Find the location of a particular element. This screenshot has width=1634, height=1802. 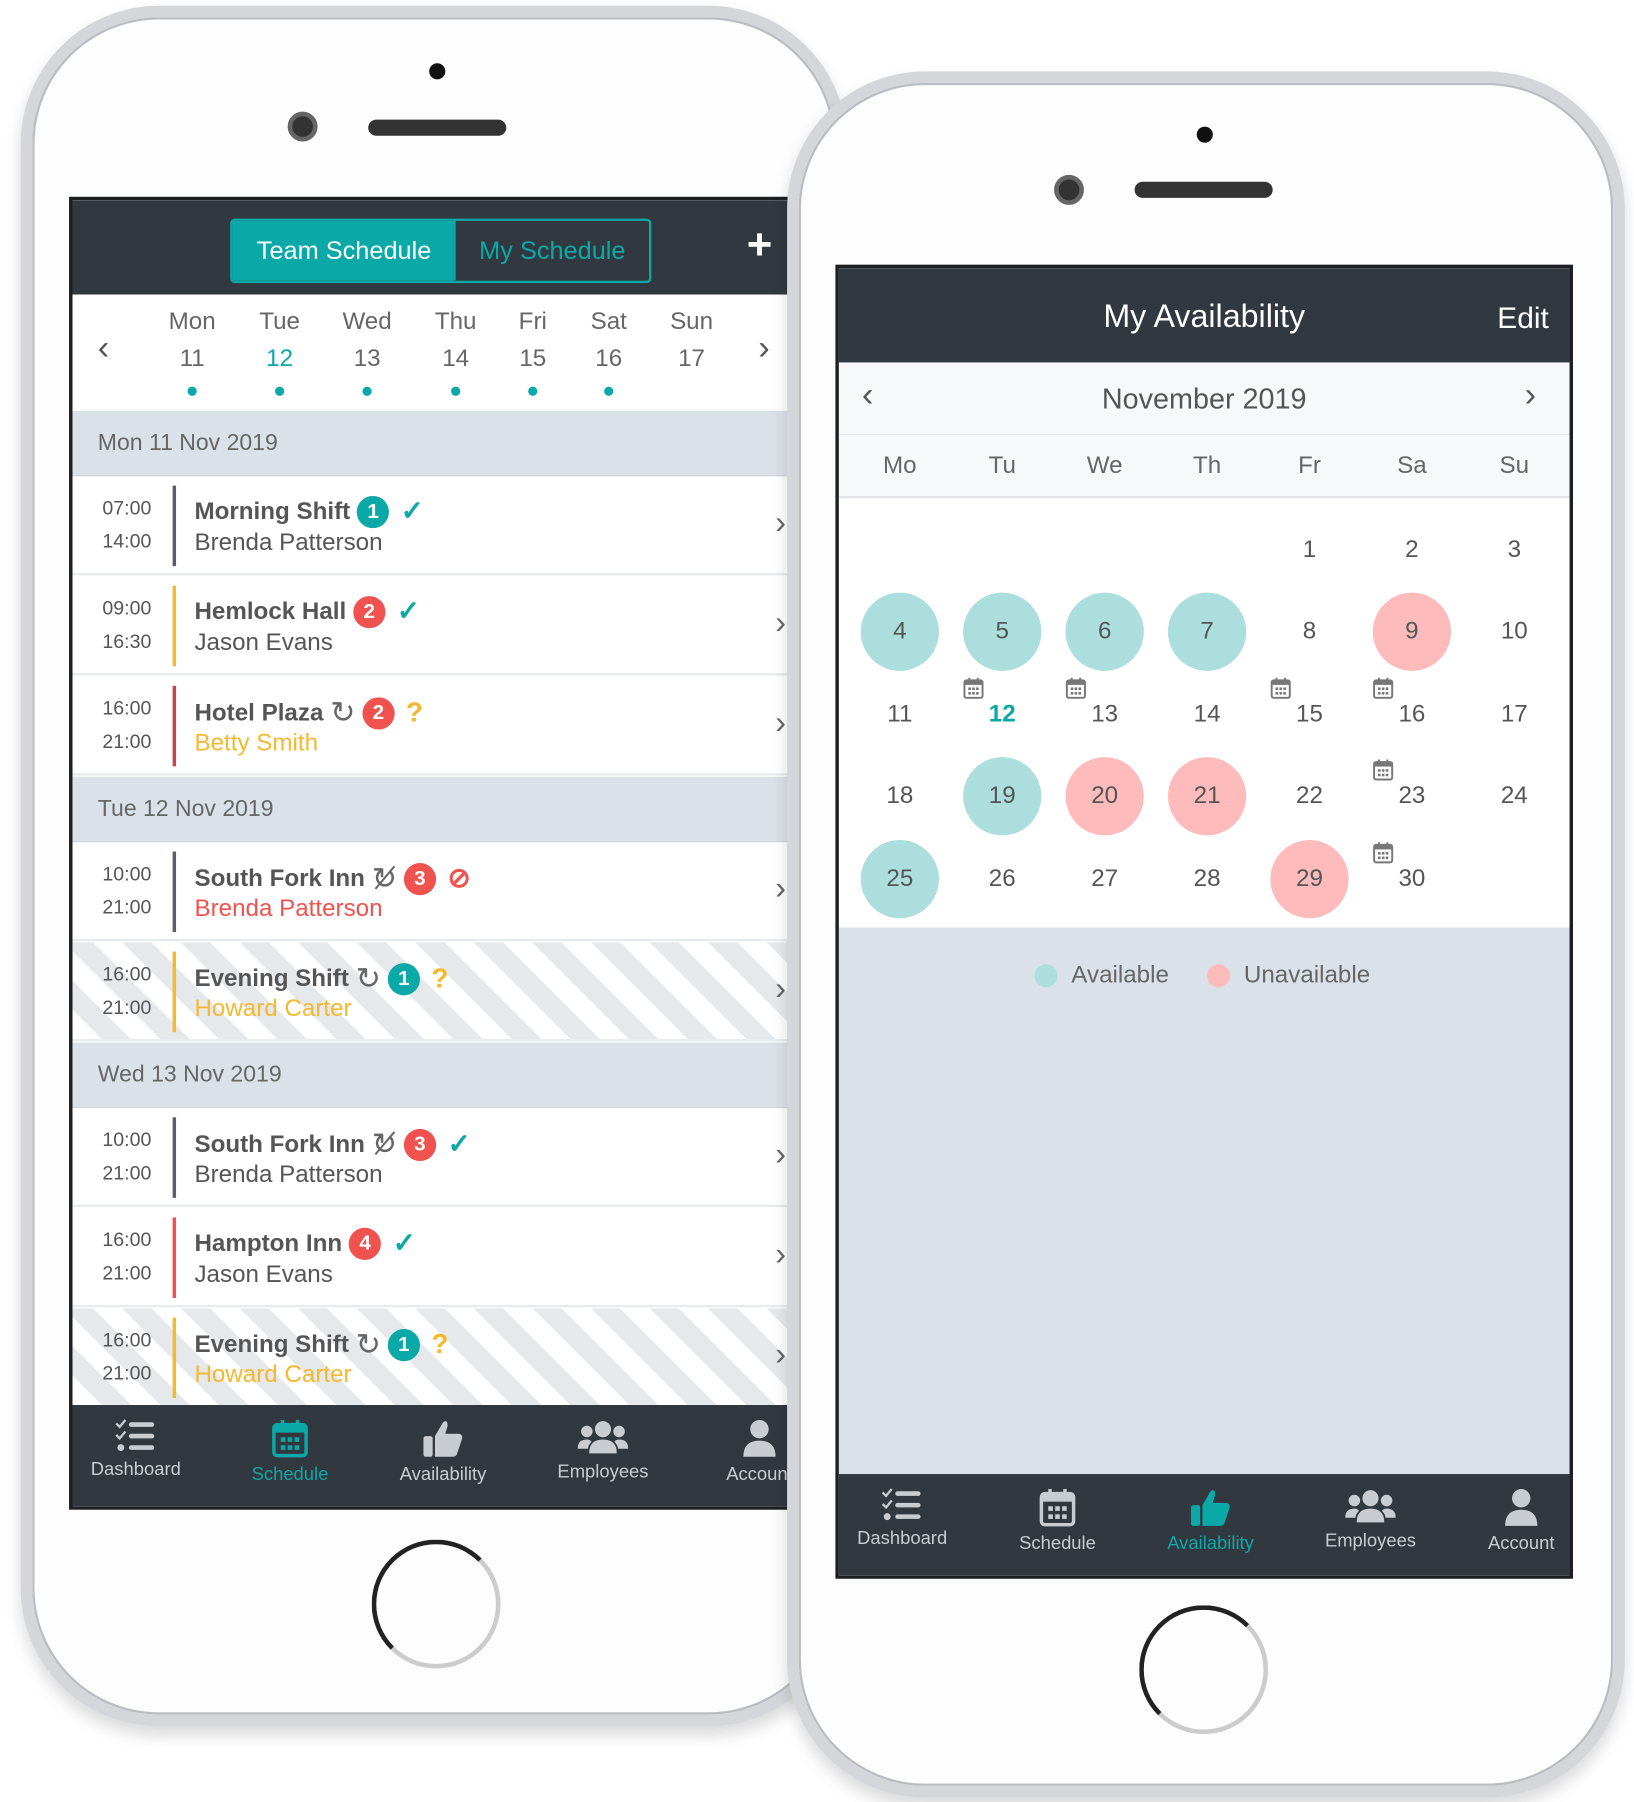

week-day-name: Thu is located at coordinates (455, 321).